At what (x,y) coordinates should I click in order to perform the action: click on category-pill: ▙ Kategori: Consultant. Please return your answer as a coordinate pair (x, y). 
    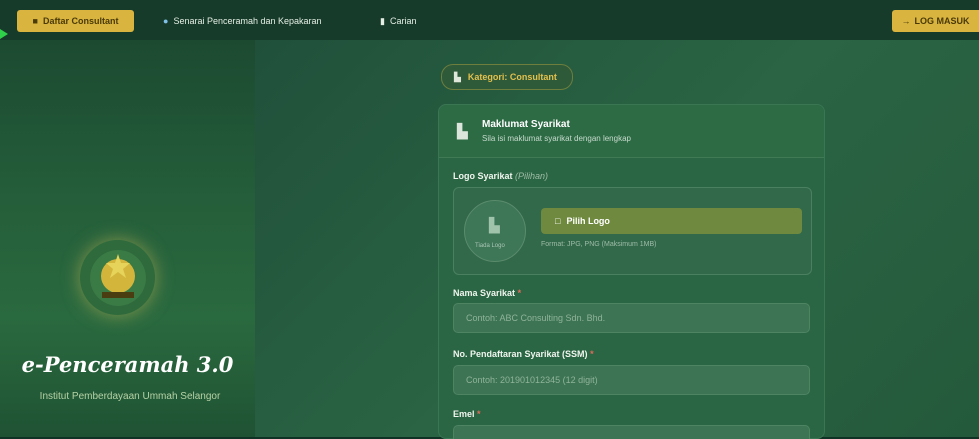
    Looking at the image, I should click on (507, 77).